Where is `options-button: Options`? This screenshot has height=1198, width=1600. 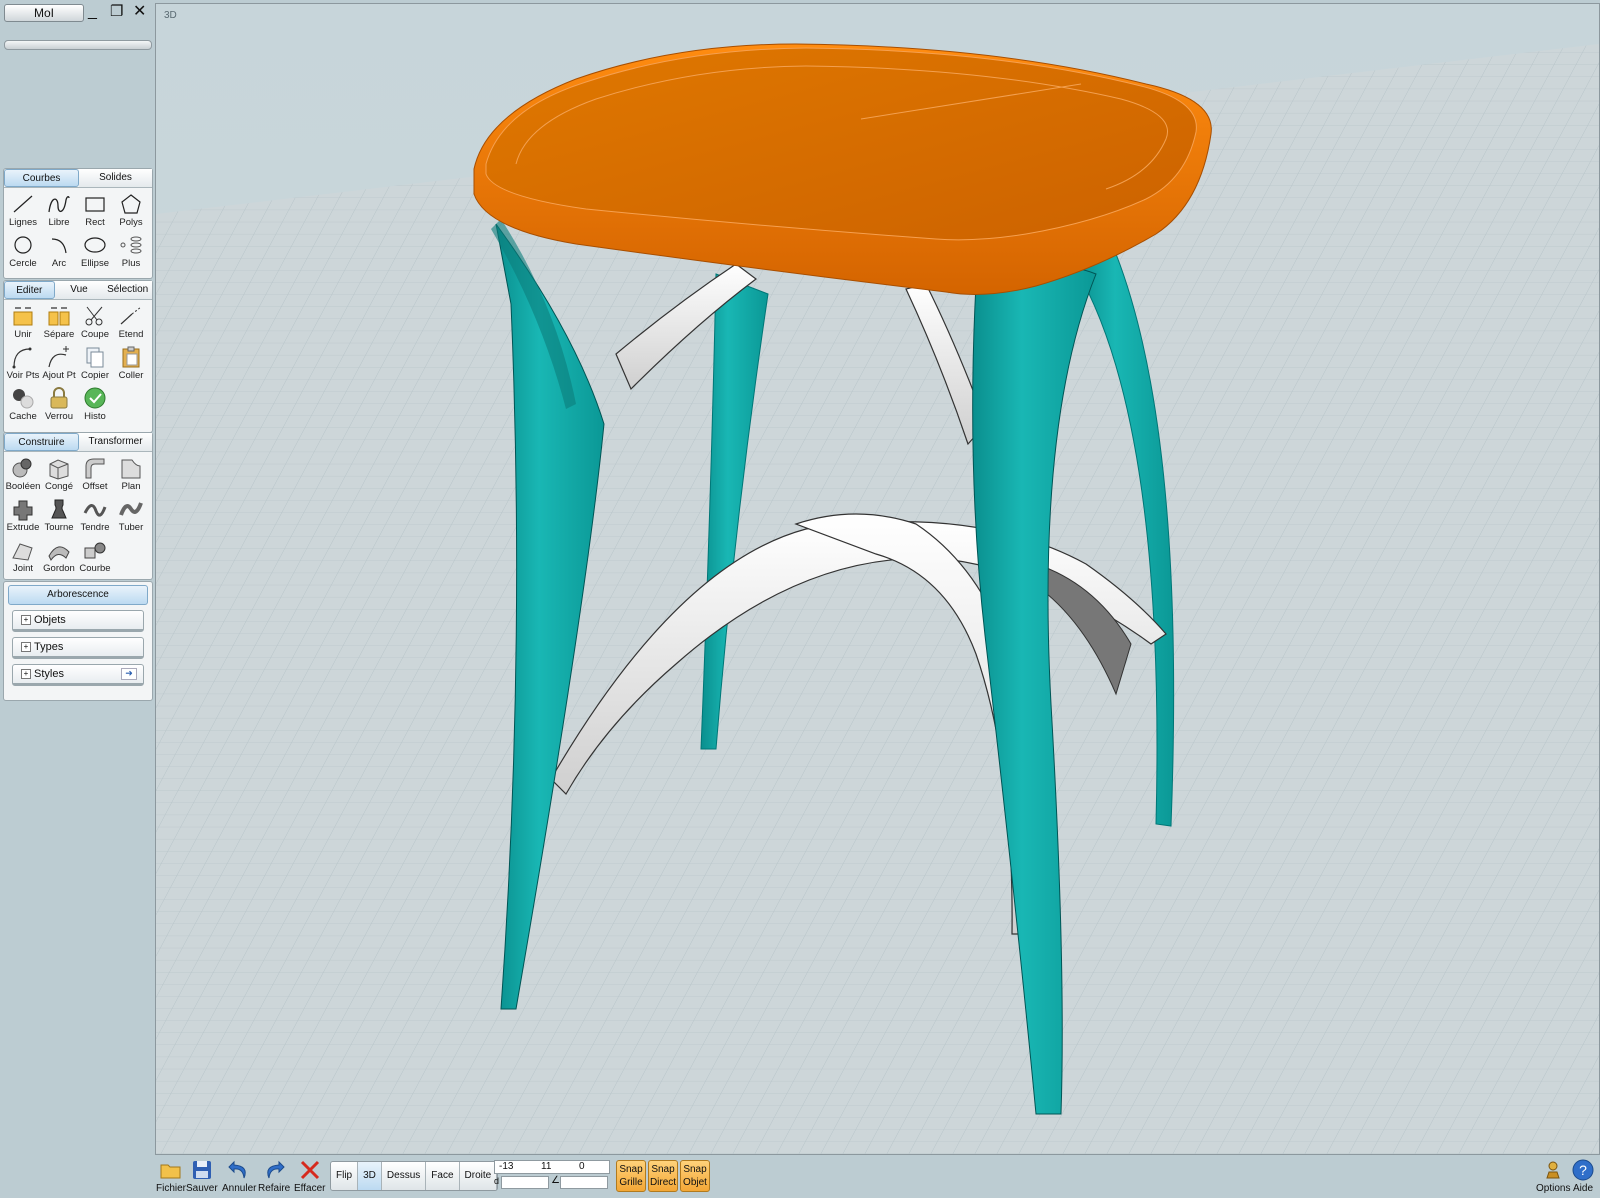
options-button: Options is located at coordinates (1553, 1176).